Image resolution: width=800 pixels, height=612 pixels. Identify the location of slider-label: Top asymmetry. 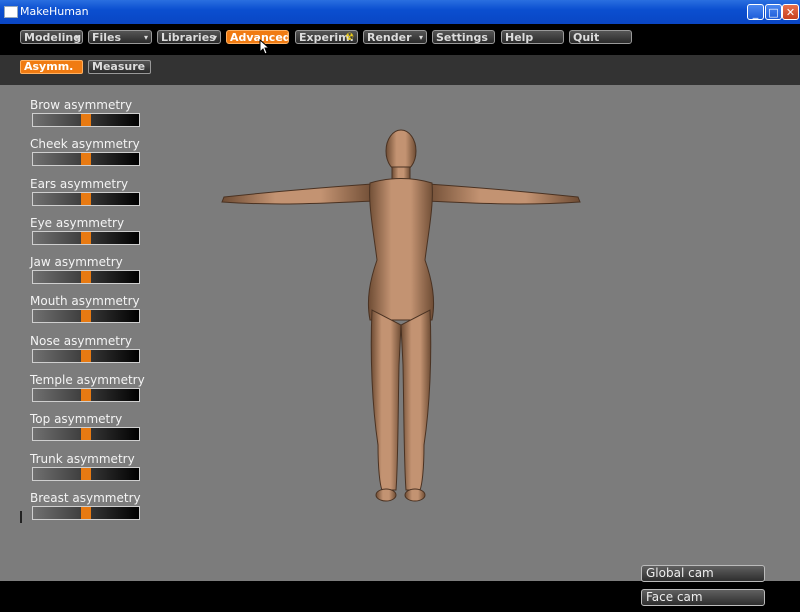
(76, 419).